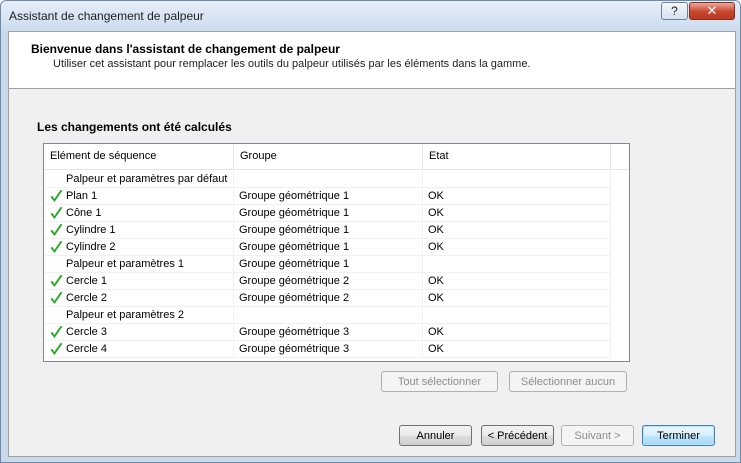 The width and height of the screenshot is (741, 463). What do you see at coordinates (370, 16) in the screenshot?
I see `title-bar: Assistant de changement de palpeur ? ✕` at bounding box center [370, 16].